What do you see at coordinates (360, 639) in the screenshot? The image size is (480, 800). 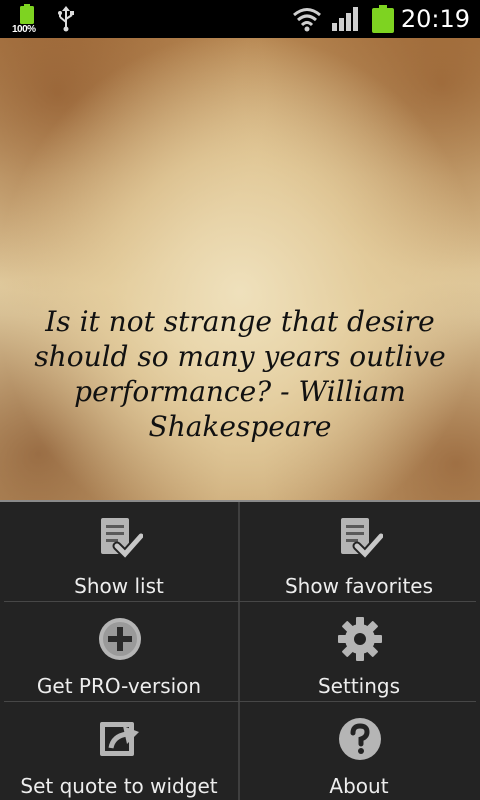 I see `gear-icon` at bounding box center [360, 639].